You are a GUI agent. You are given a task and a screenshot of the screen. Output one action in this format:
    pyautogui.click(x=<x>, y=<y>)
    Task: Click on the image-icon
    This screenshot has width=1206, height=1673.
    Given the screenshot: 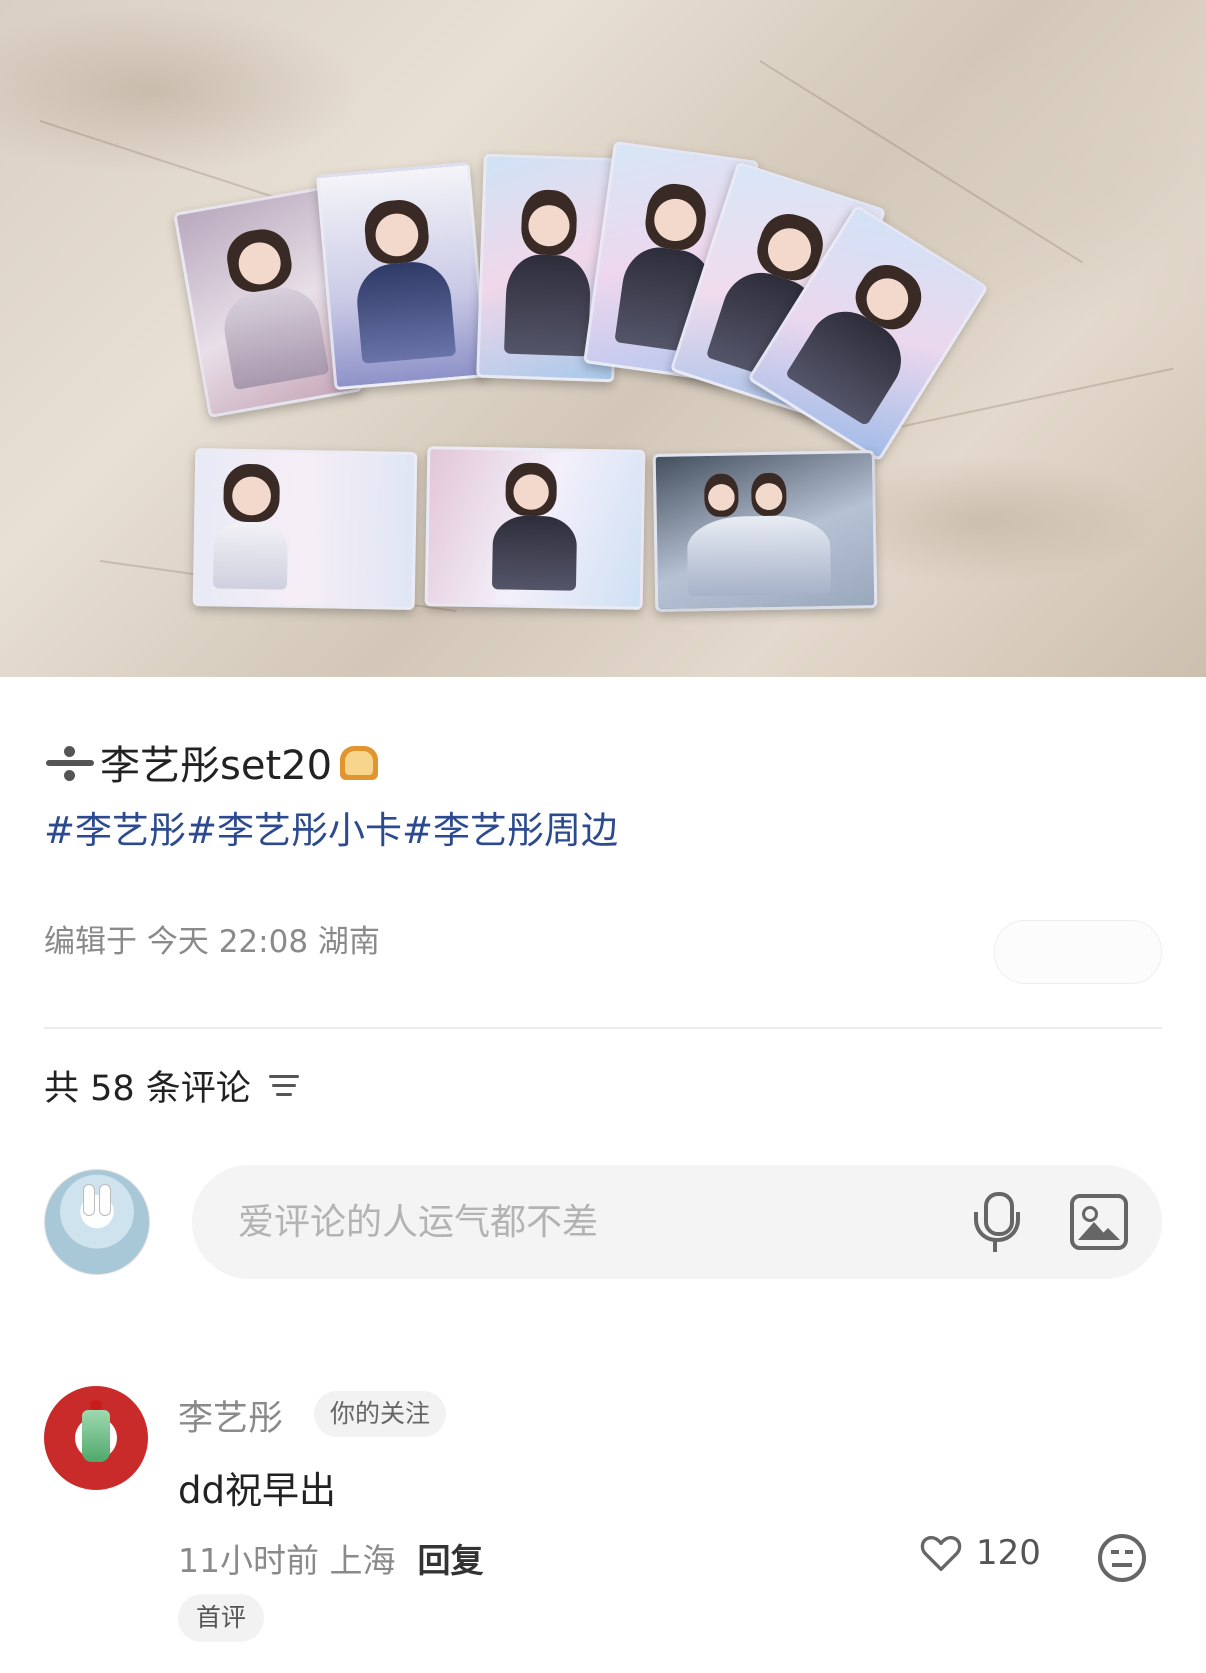 What is the action you would take?
    pyautogui.click(x=1099, y=1222)
    